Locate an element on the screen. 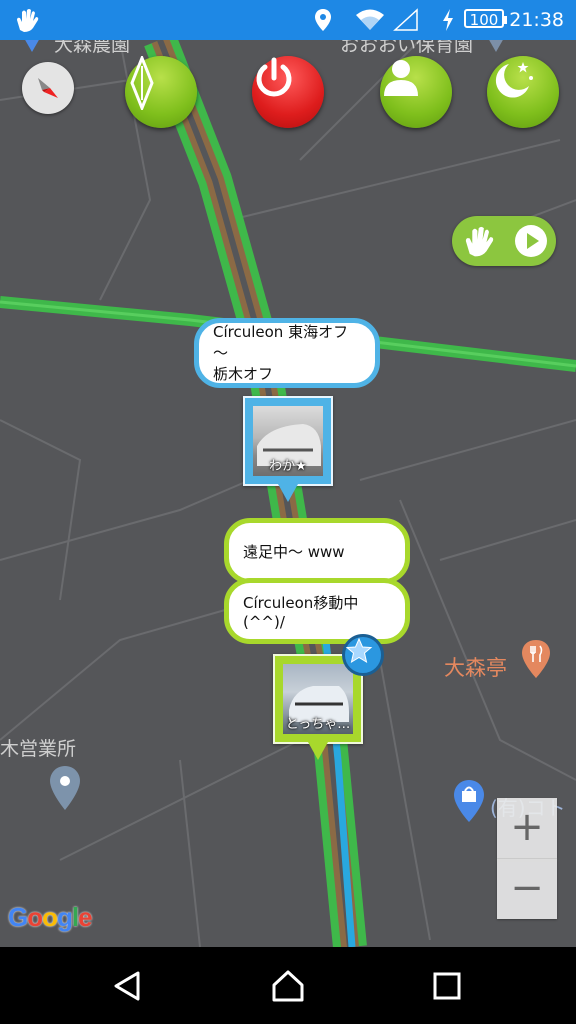 Image resolution: width=576 pixels, height=1024 pixels. google-logo: Google is located at coordinates (50, 917).